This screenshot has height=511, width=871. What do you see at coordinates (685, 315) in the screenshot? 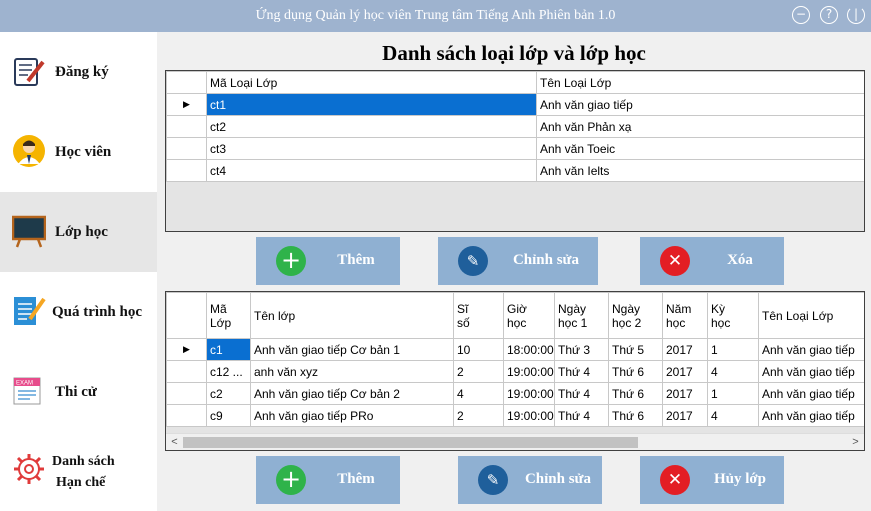
I see `column-header-year: Năm học` at bounding box center [685, 315].